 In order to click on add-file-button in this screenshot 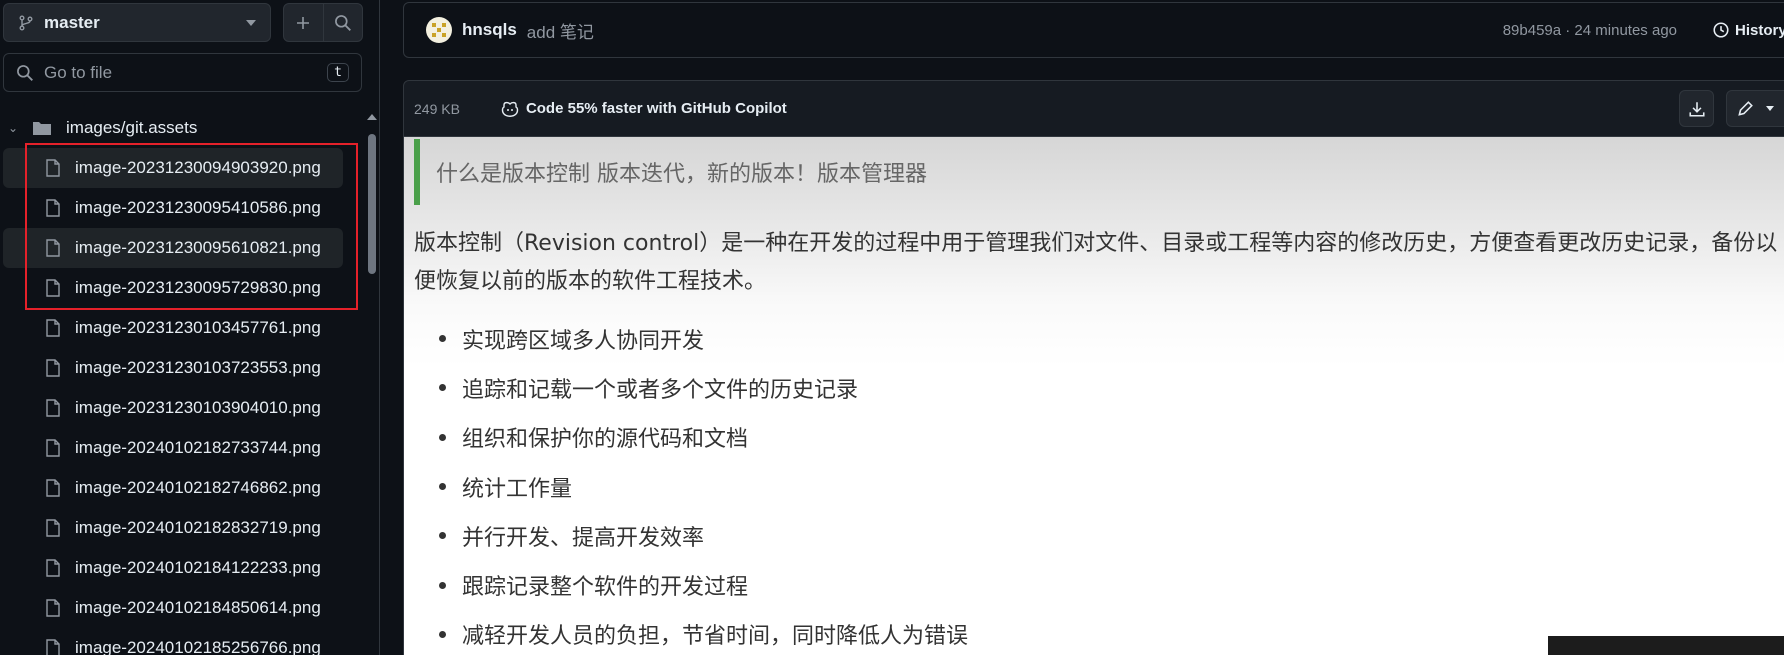, I will do `click(303, 22)`.